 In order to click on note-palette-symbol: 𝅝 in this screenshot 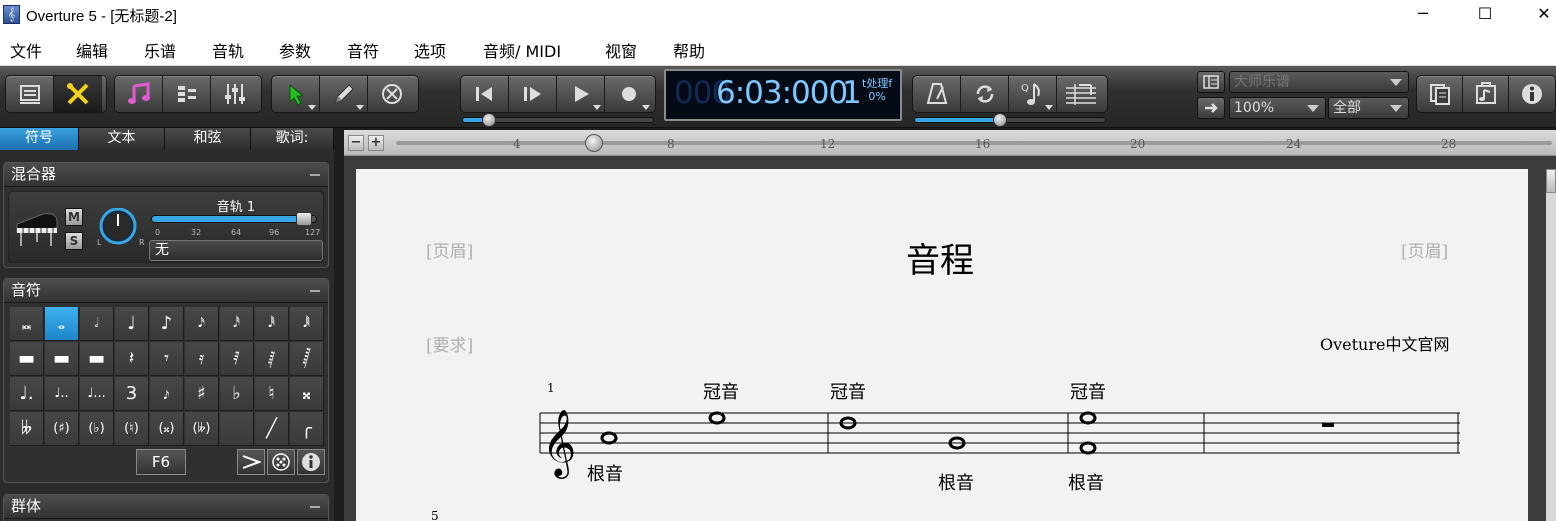, I will do `click(62, 324)`.